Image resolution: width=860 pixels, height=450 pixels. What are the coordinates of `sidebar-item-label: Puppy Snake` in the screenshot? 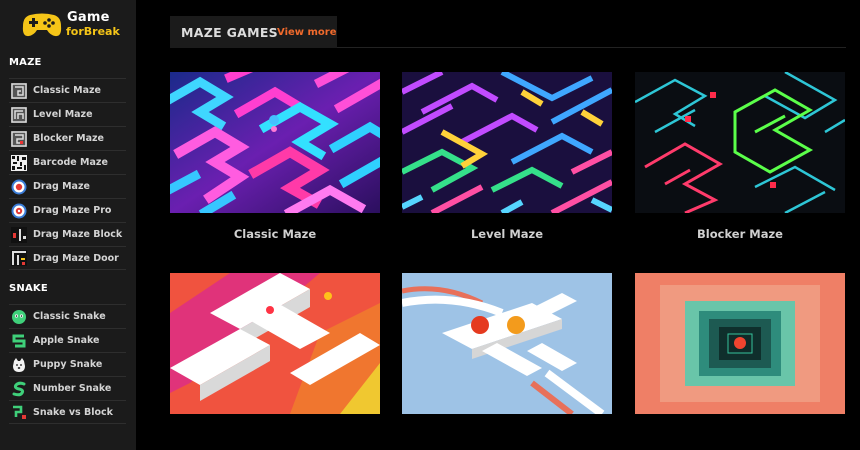 It's located at (68, 364).